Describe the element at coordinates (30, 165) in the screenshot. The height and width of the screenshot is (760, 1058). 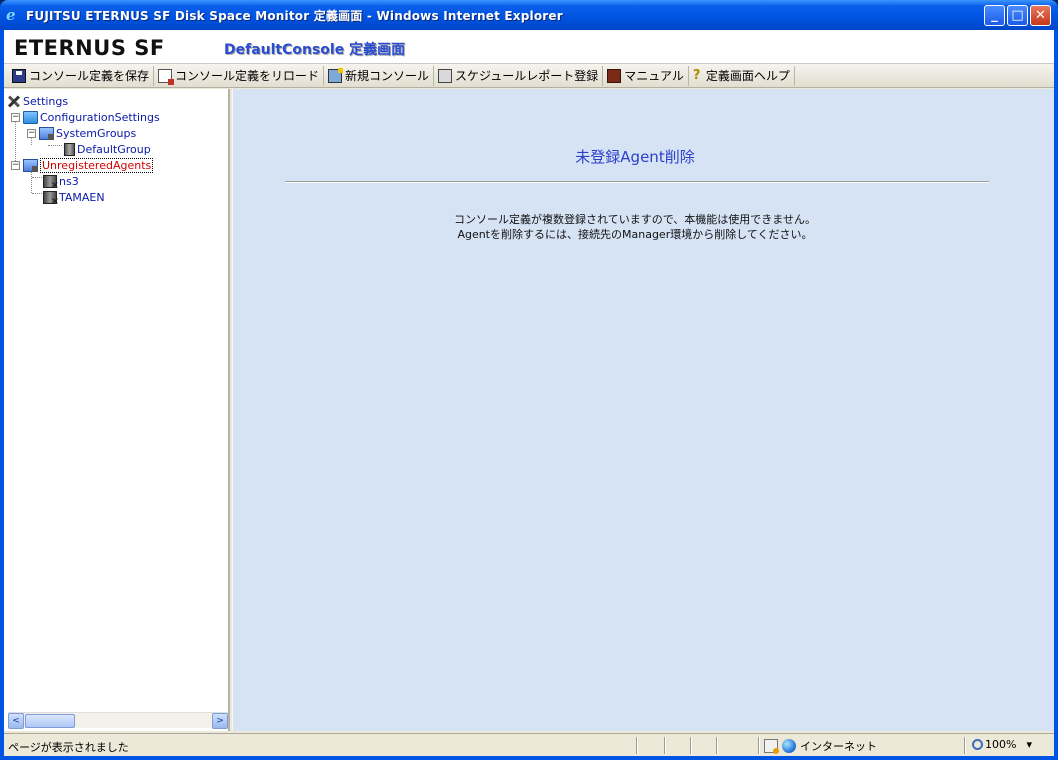
I see `unregistered-agents-icon` at that location.